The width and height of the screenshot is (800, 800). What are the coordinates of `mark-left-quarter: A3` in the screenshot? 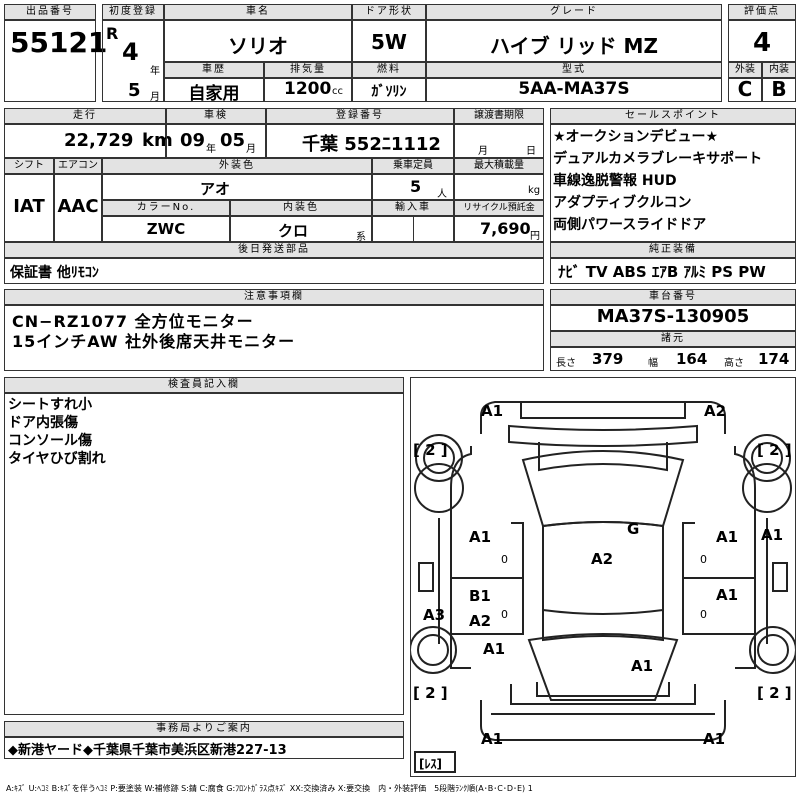 It's located at (434, 615).